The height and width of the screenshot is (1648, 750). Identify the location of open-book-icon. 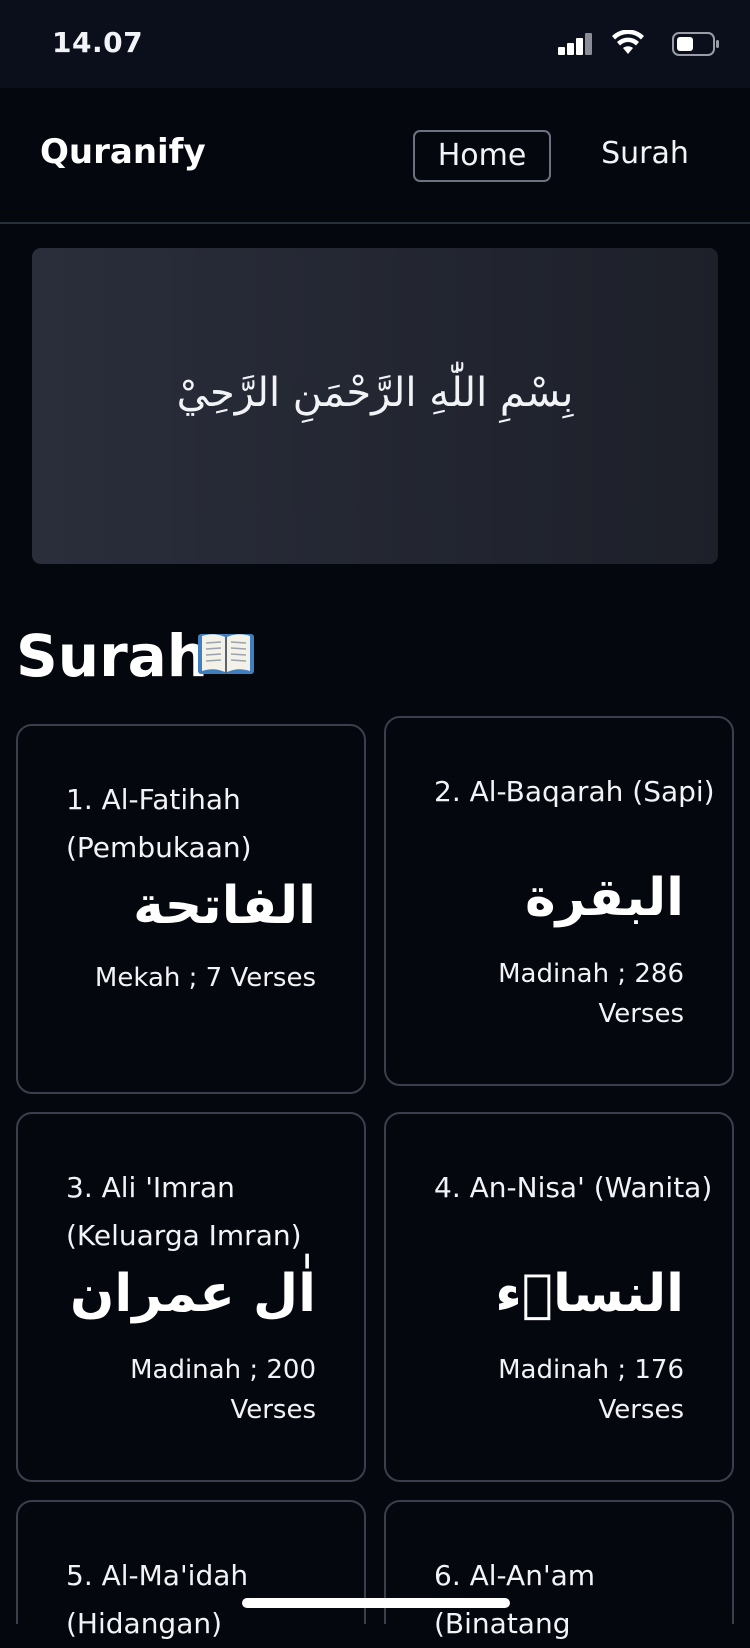
(226, 654).